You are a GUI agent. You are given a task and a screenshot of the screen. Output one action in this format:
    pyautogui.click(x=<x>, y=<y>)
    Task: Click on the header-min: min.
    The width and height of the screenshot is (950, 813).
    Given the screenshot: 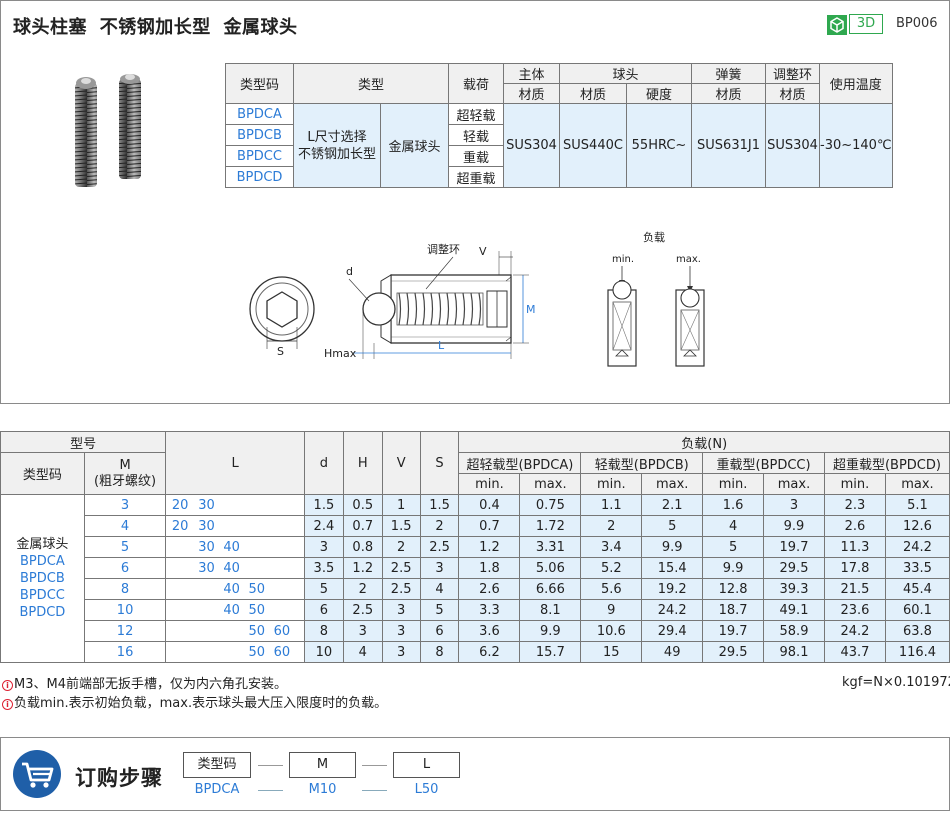 What is the action you would take?
    pyautogui.click(x=611, y=484)
    